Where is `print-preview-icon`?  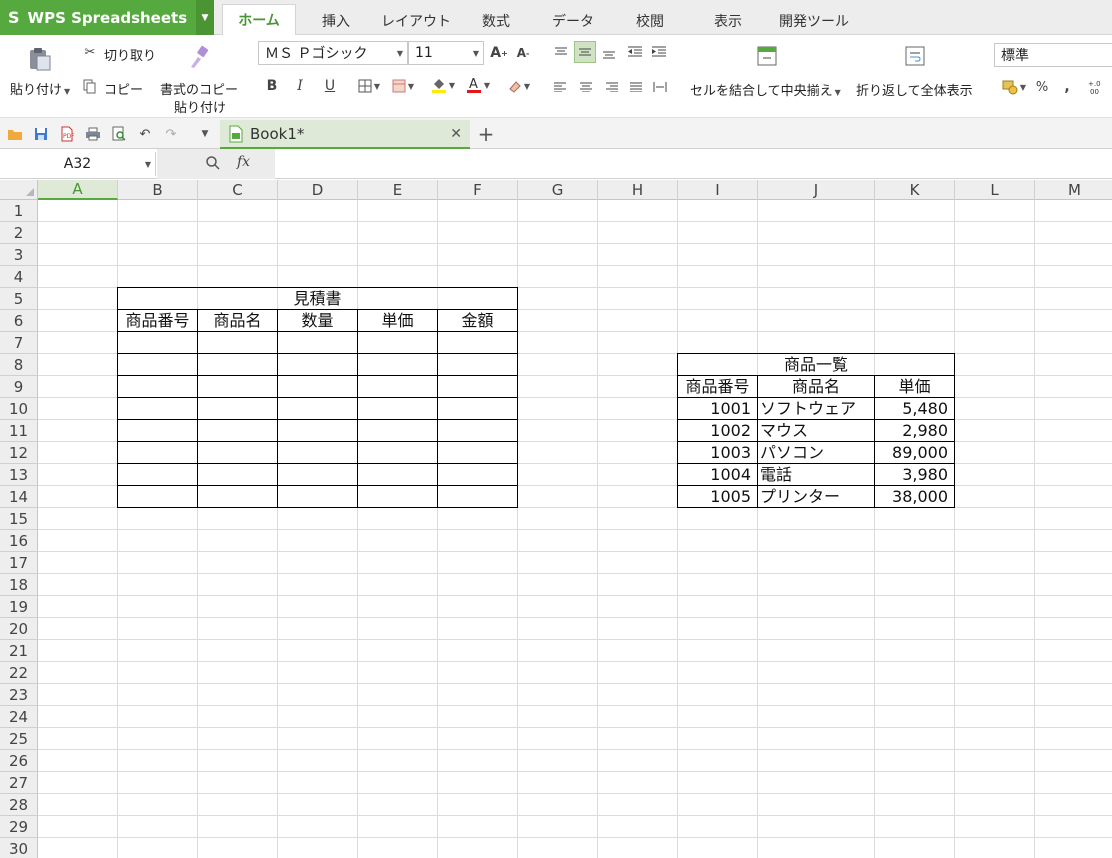
print-preview-icon is located at coordinates (119, 134).